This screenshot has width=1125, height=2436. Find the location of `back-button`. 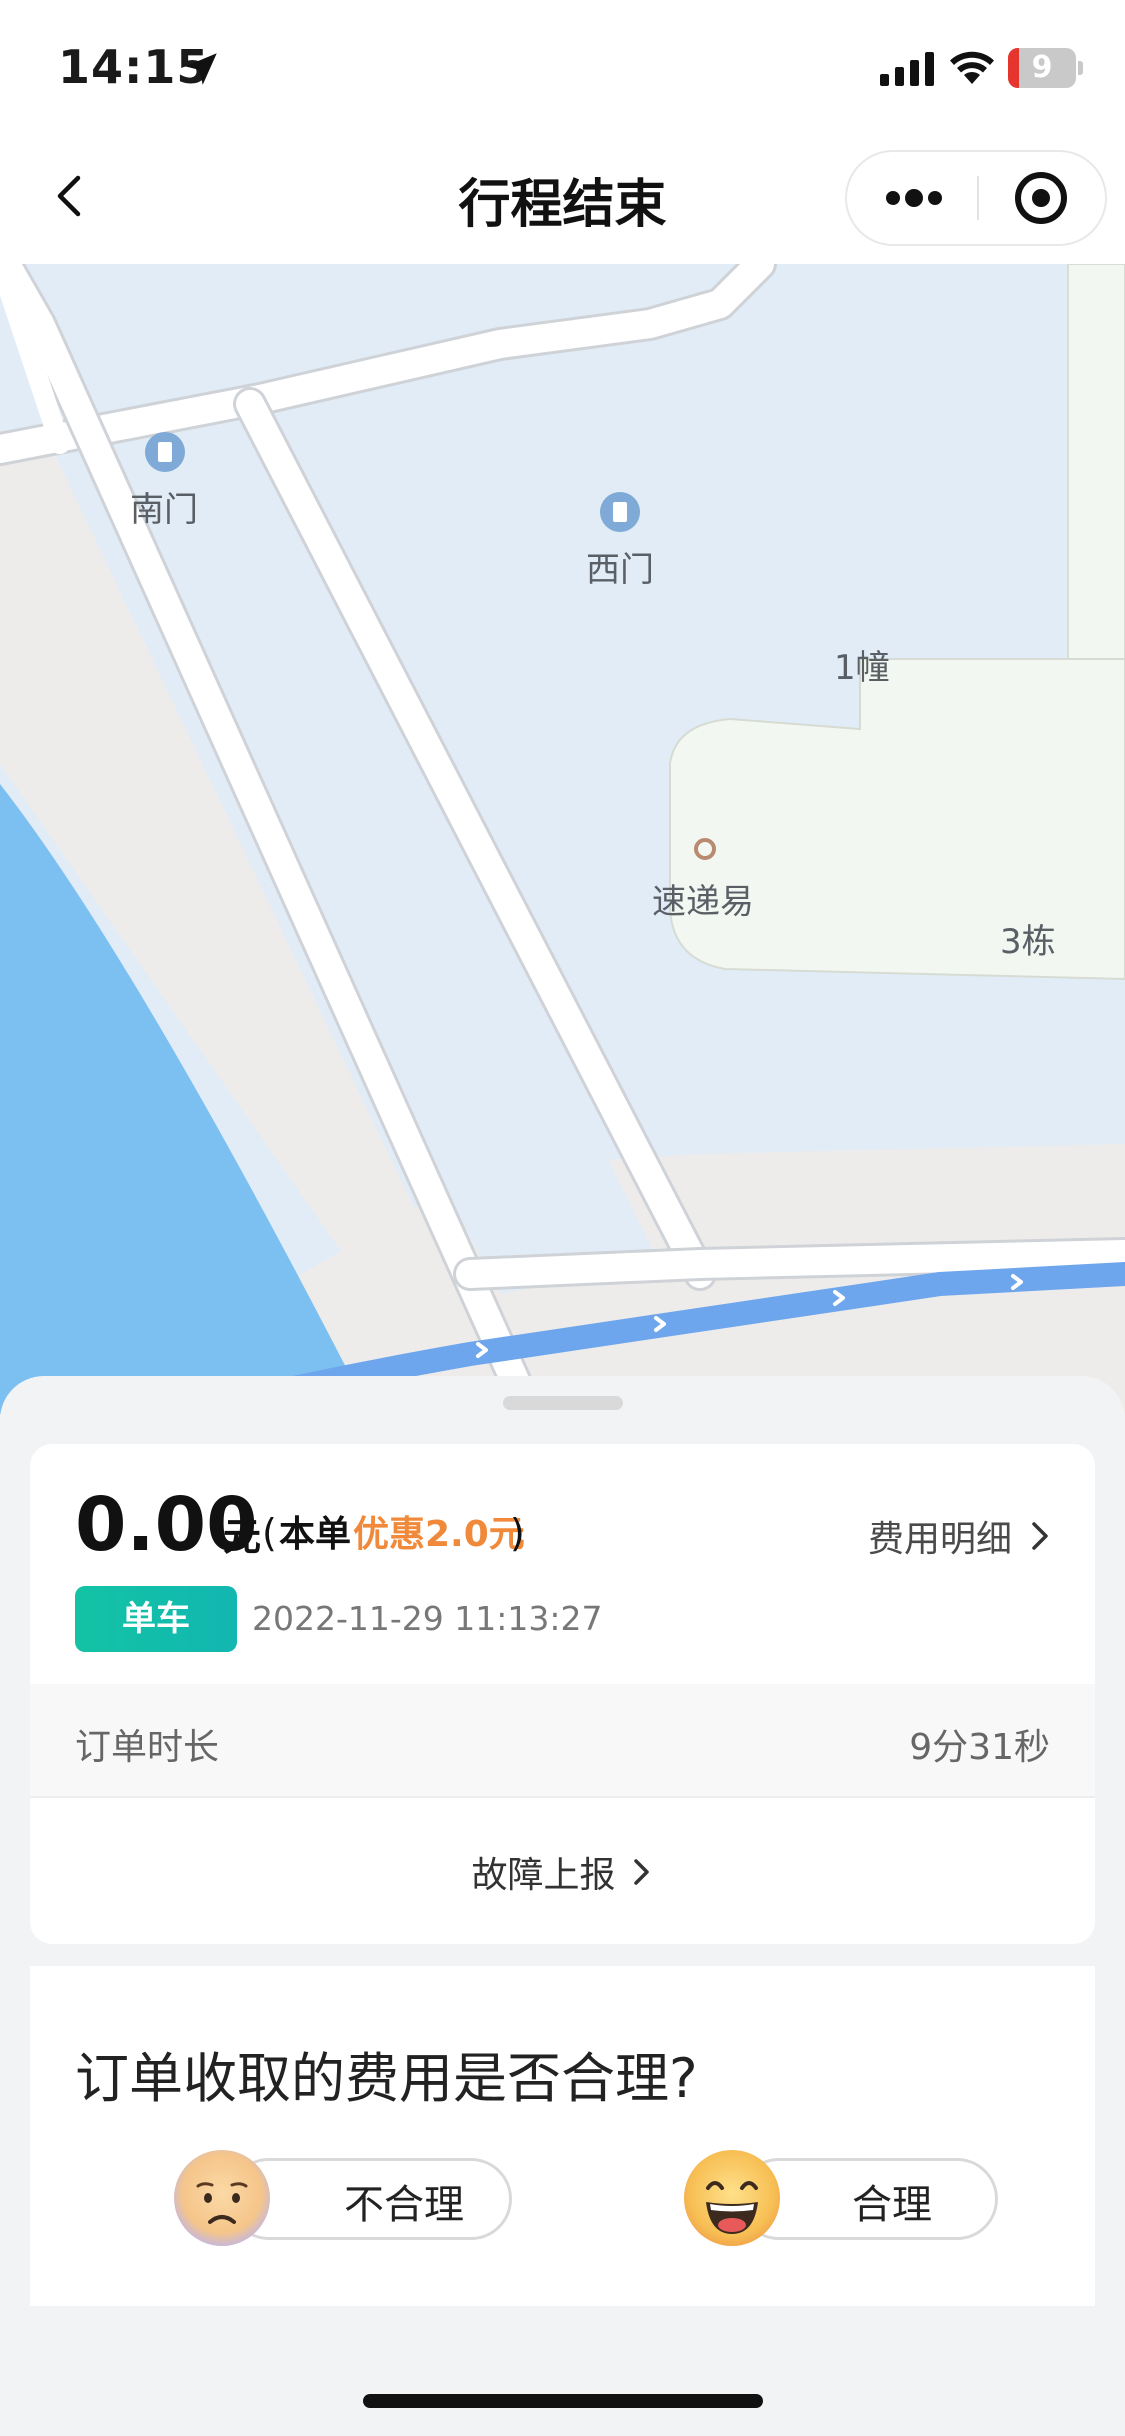

back-button is located at coordinates (72, 196).